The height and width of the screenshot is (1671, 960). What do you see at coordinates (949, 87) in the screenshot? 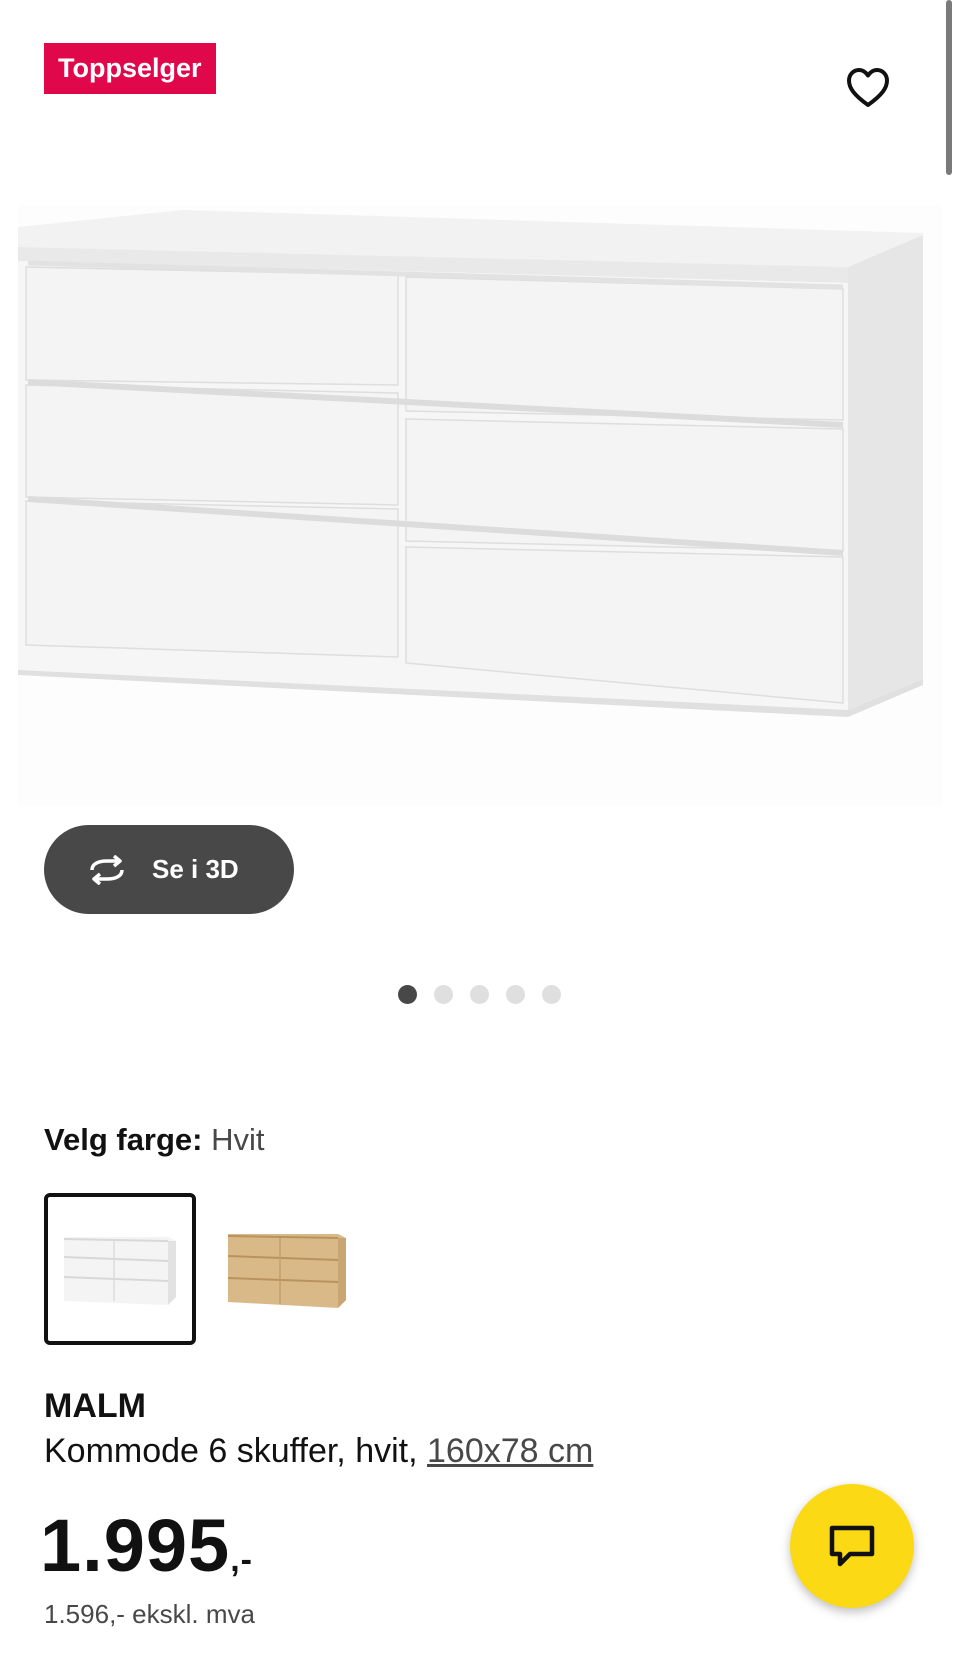
I see `scrollbar` at bounding box center [949, 87].